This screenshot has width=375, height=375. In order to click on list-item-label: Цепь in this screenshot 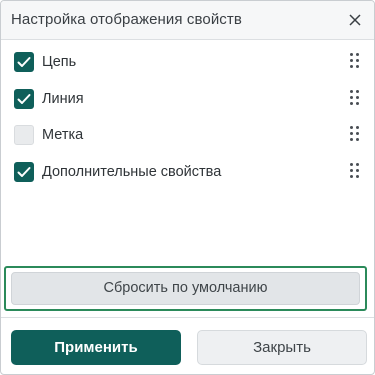, I will do `click(59, 62)`.